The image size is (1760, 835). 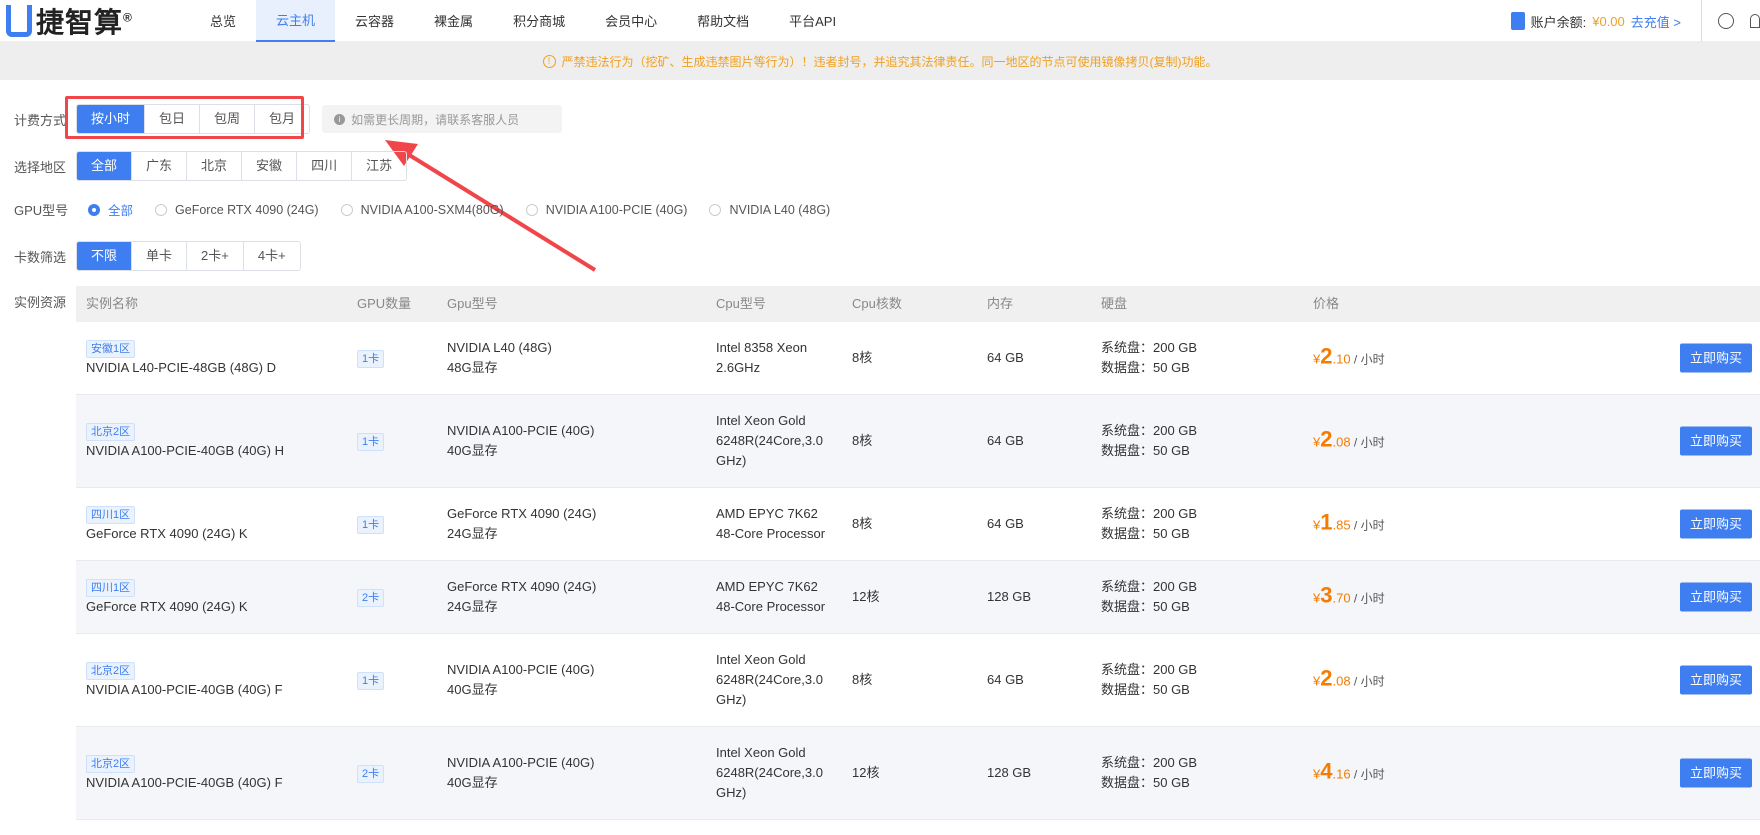 I want to click on price-integer: 1, so click(x=1326, y=522).